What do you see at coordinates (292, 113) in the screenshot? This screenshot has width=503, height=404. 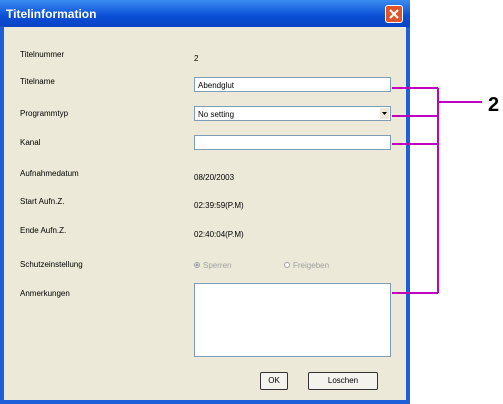 I see `programmtyp-select: No setting` at bounding box center [292, 113].